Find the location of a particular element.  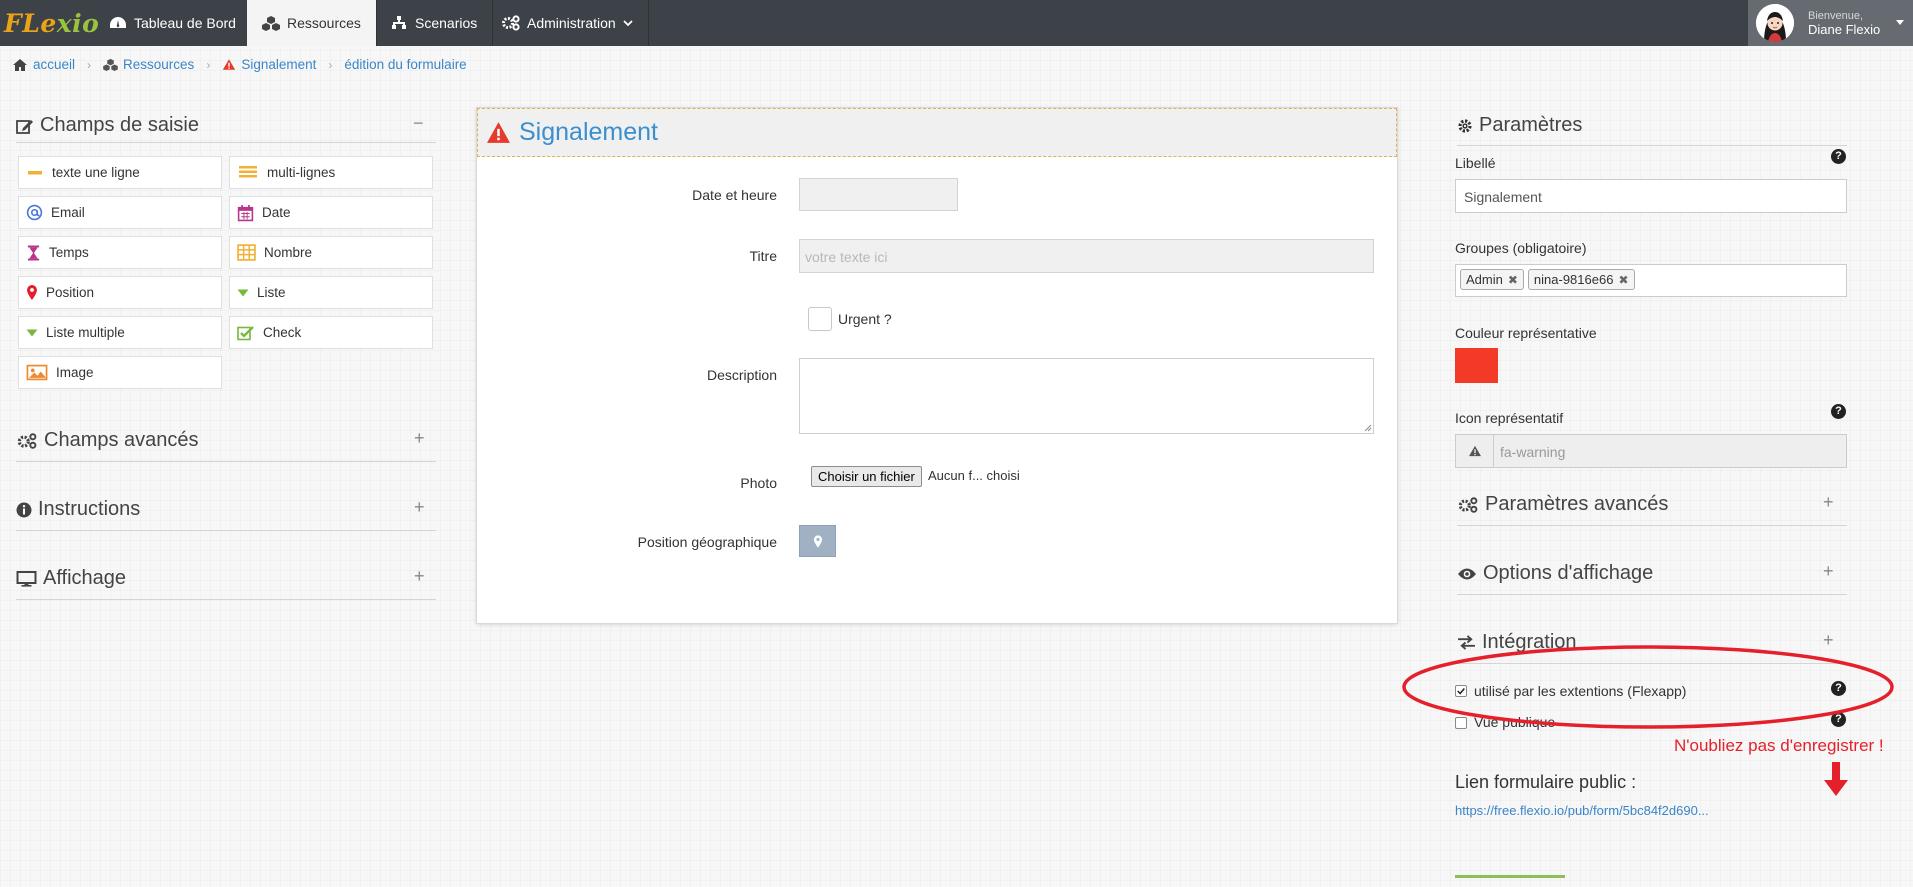

urgent-checkbox is located at coordinates (820, 319).